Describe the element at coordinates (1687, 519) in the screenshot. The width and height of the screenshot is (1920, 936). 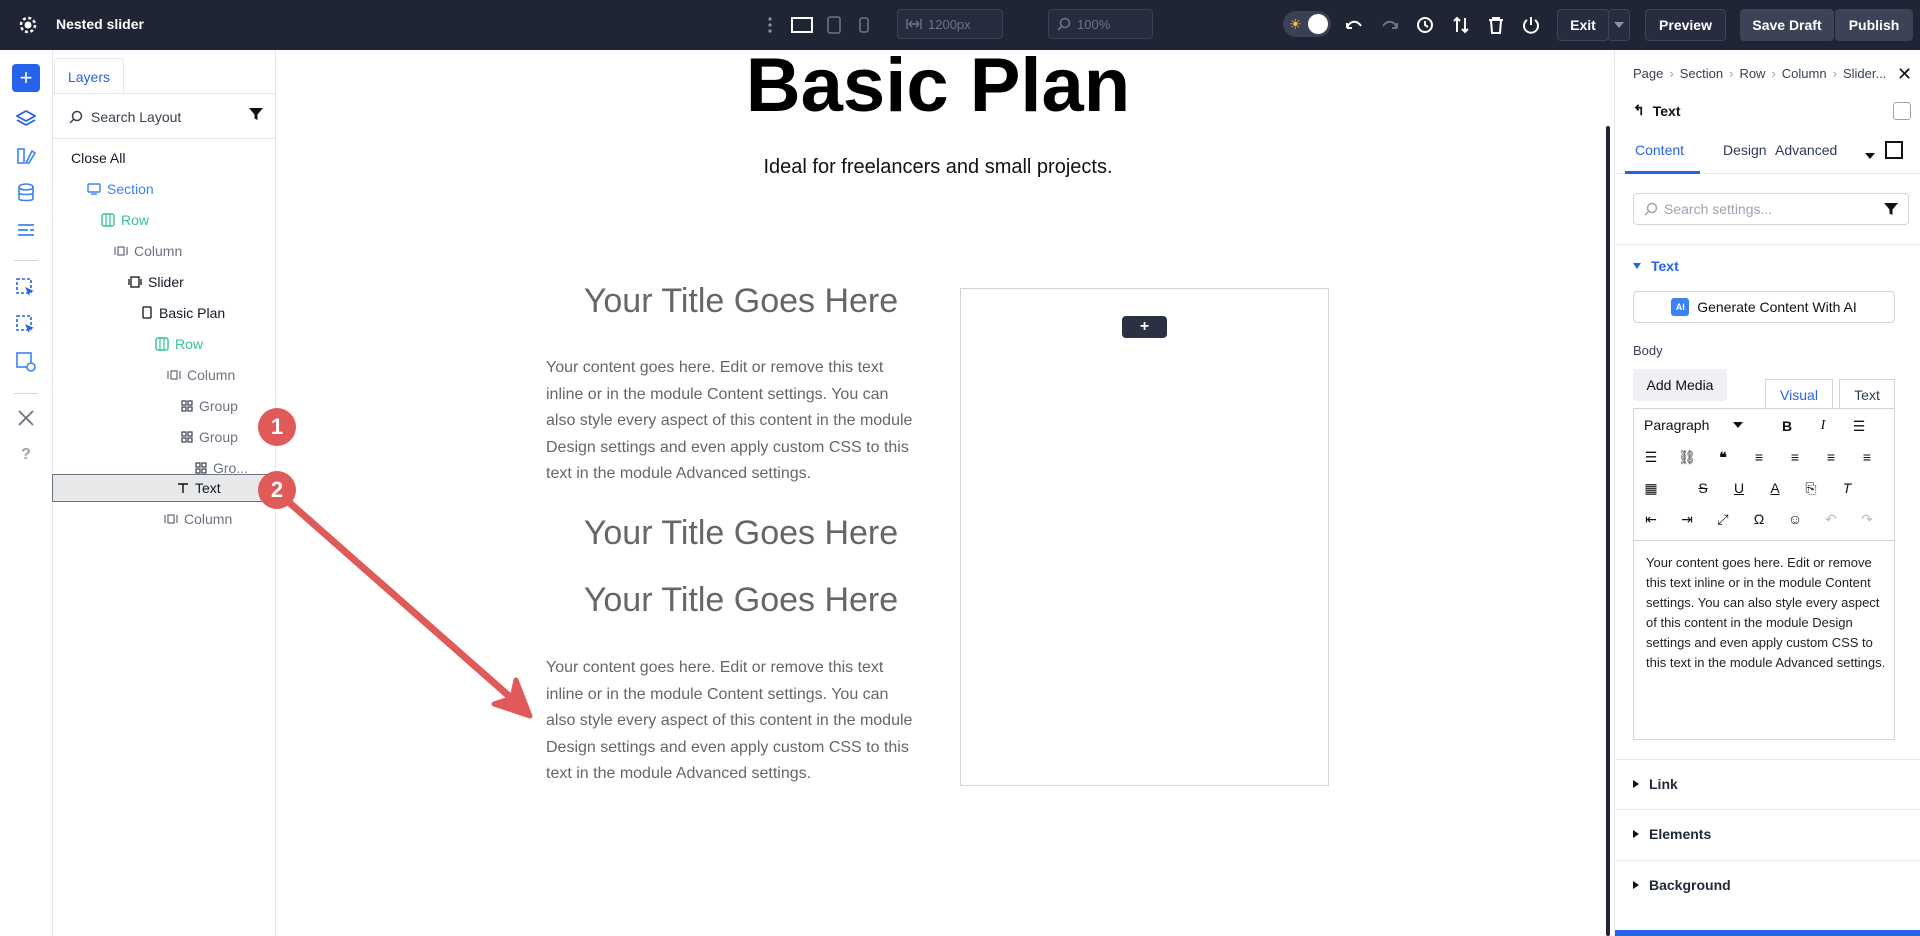
I see `indent-icon: ⇥` at that location.